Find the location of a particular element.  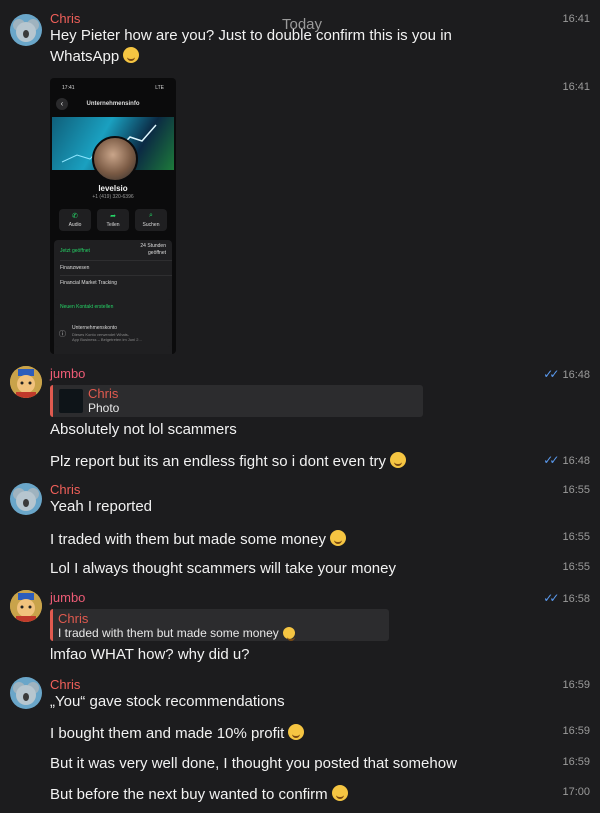

quoted-message: Chris Photo is located at coordinates (236, 401).